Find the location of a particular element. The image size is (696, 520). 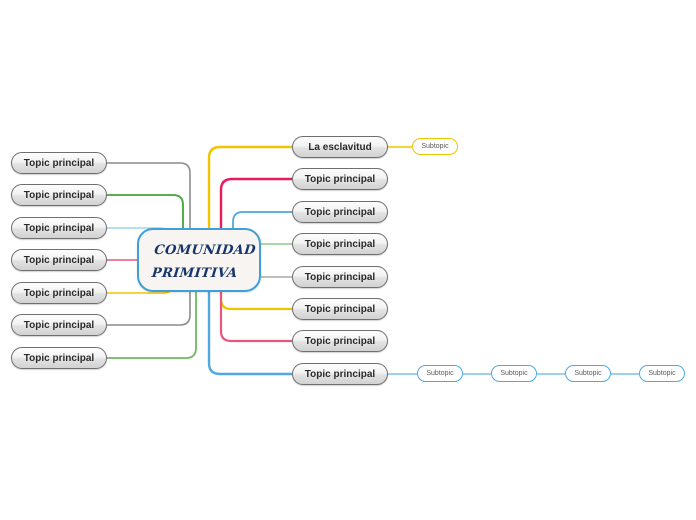

subtopic-node-chain-3: Subtopic is located at coordinates (588, 373).